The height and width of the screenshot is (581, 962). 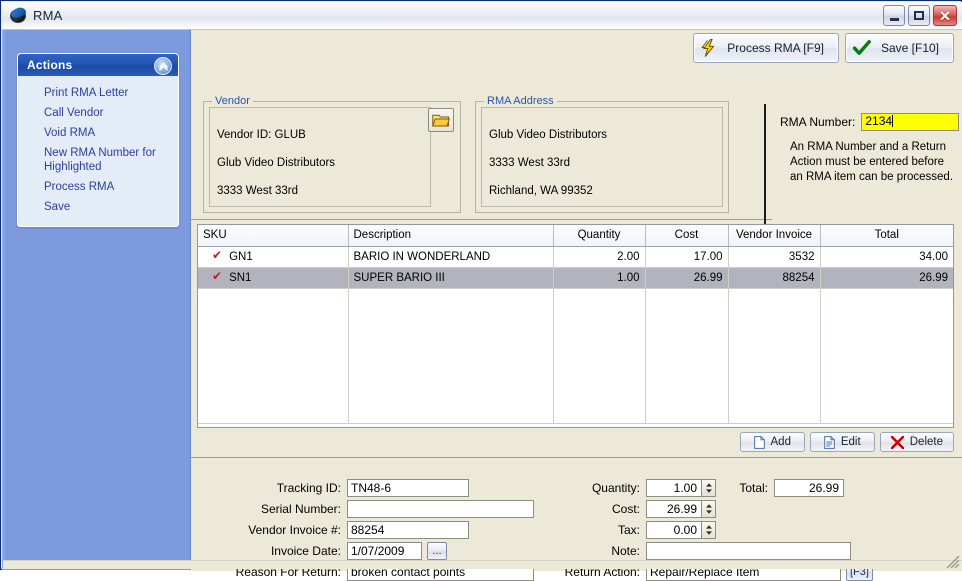 I want to click on minimize-button, so click(x=894, y=15).